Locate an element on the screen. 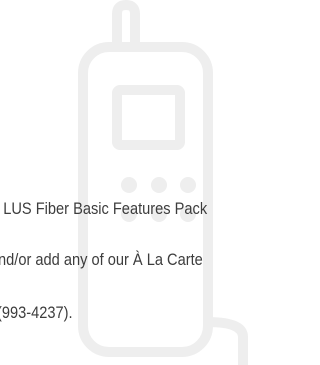  body-text-line-3: (993-4237). is located at coordinates (36, 312).